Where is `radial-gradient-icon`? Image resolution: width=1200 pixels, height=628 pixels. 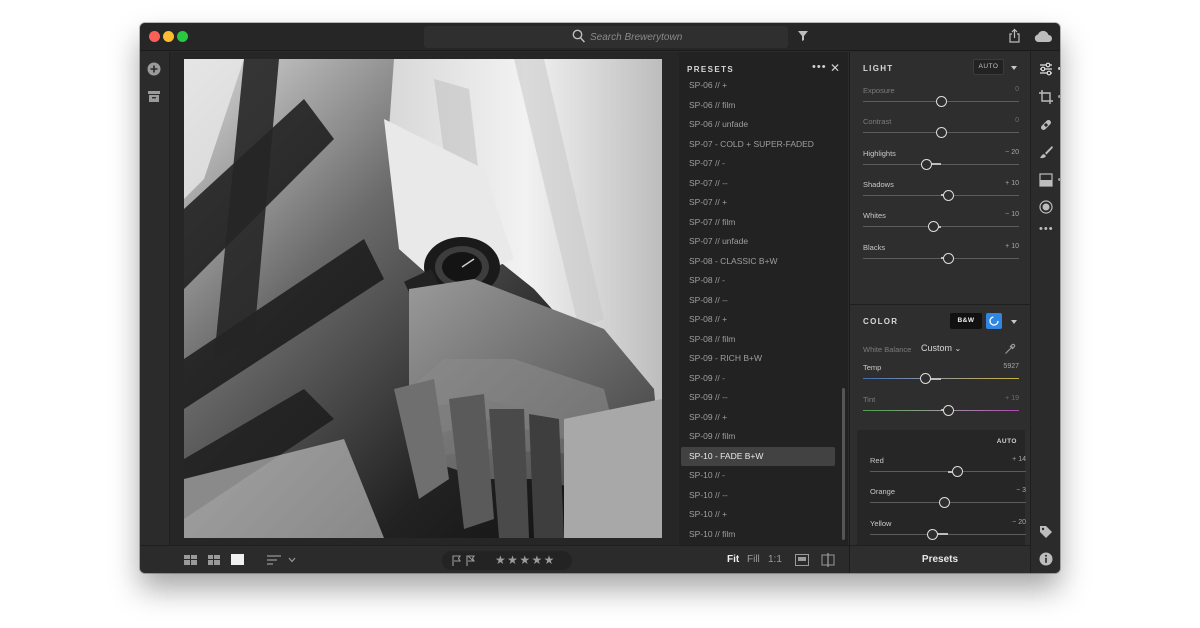 radial-gradient-icon is located at coordinates (1046, 207).